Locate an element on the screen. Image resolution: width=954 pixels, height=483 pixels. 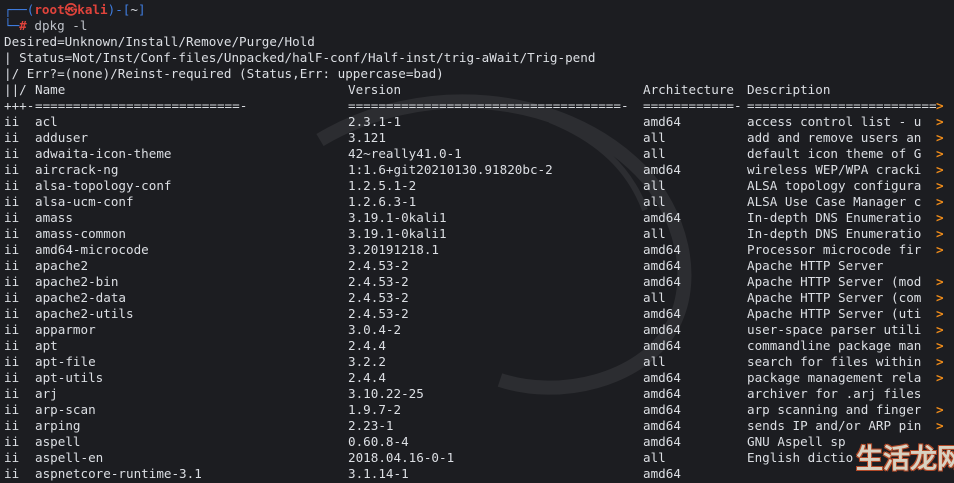
pkg-version: 3.121 is located at coordinates (367, 137).